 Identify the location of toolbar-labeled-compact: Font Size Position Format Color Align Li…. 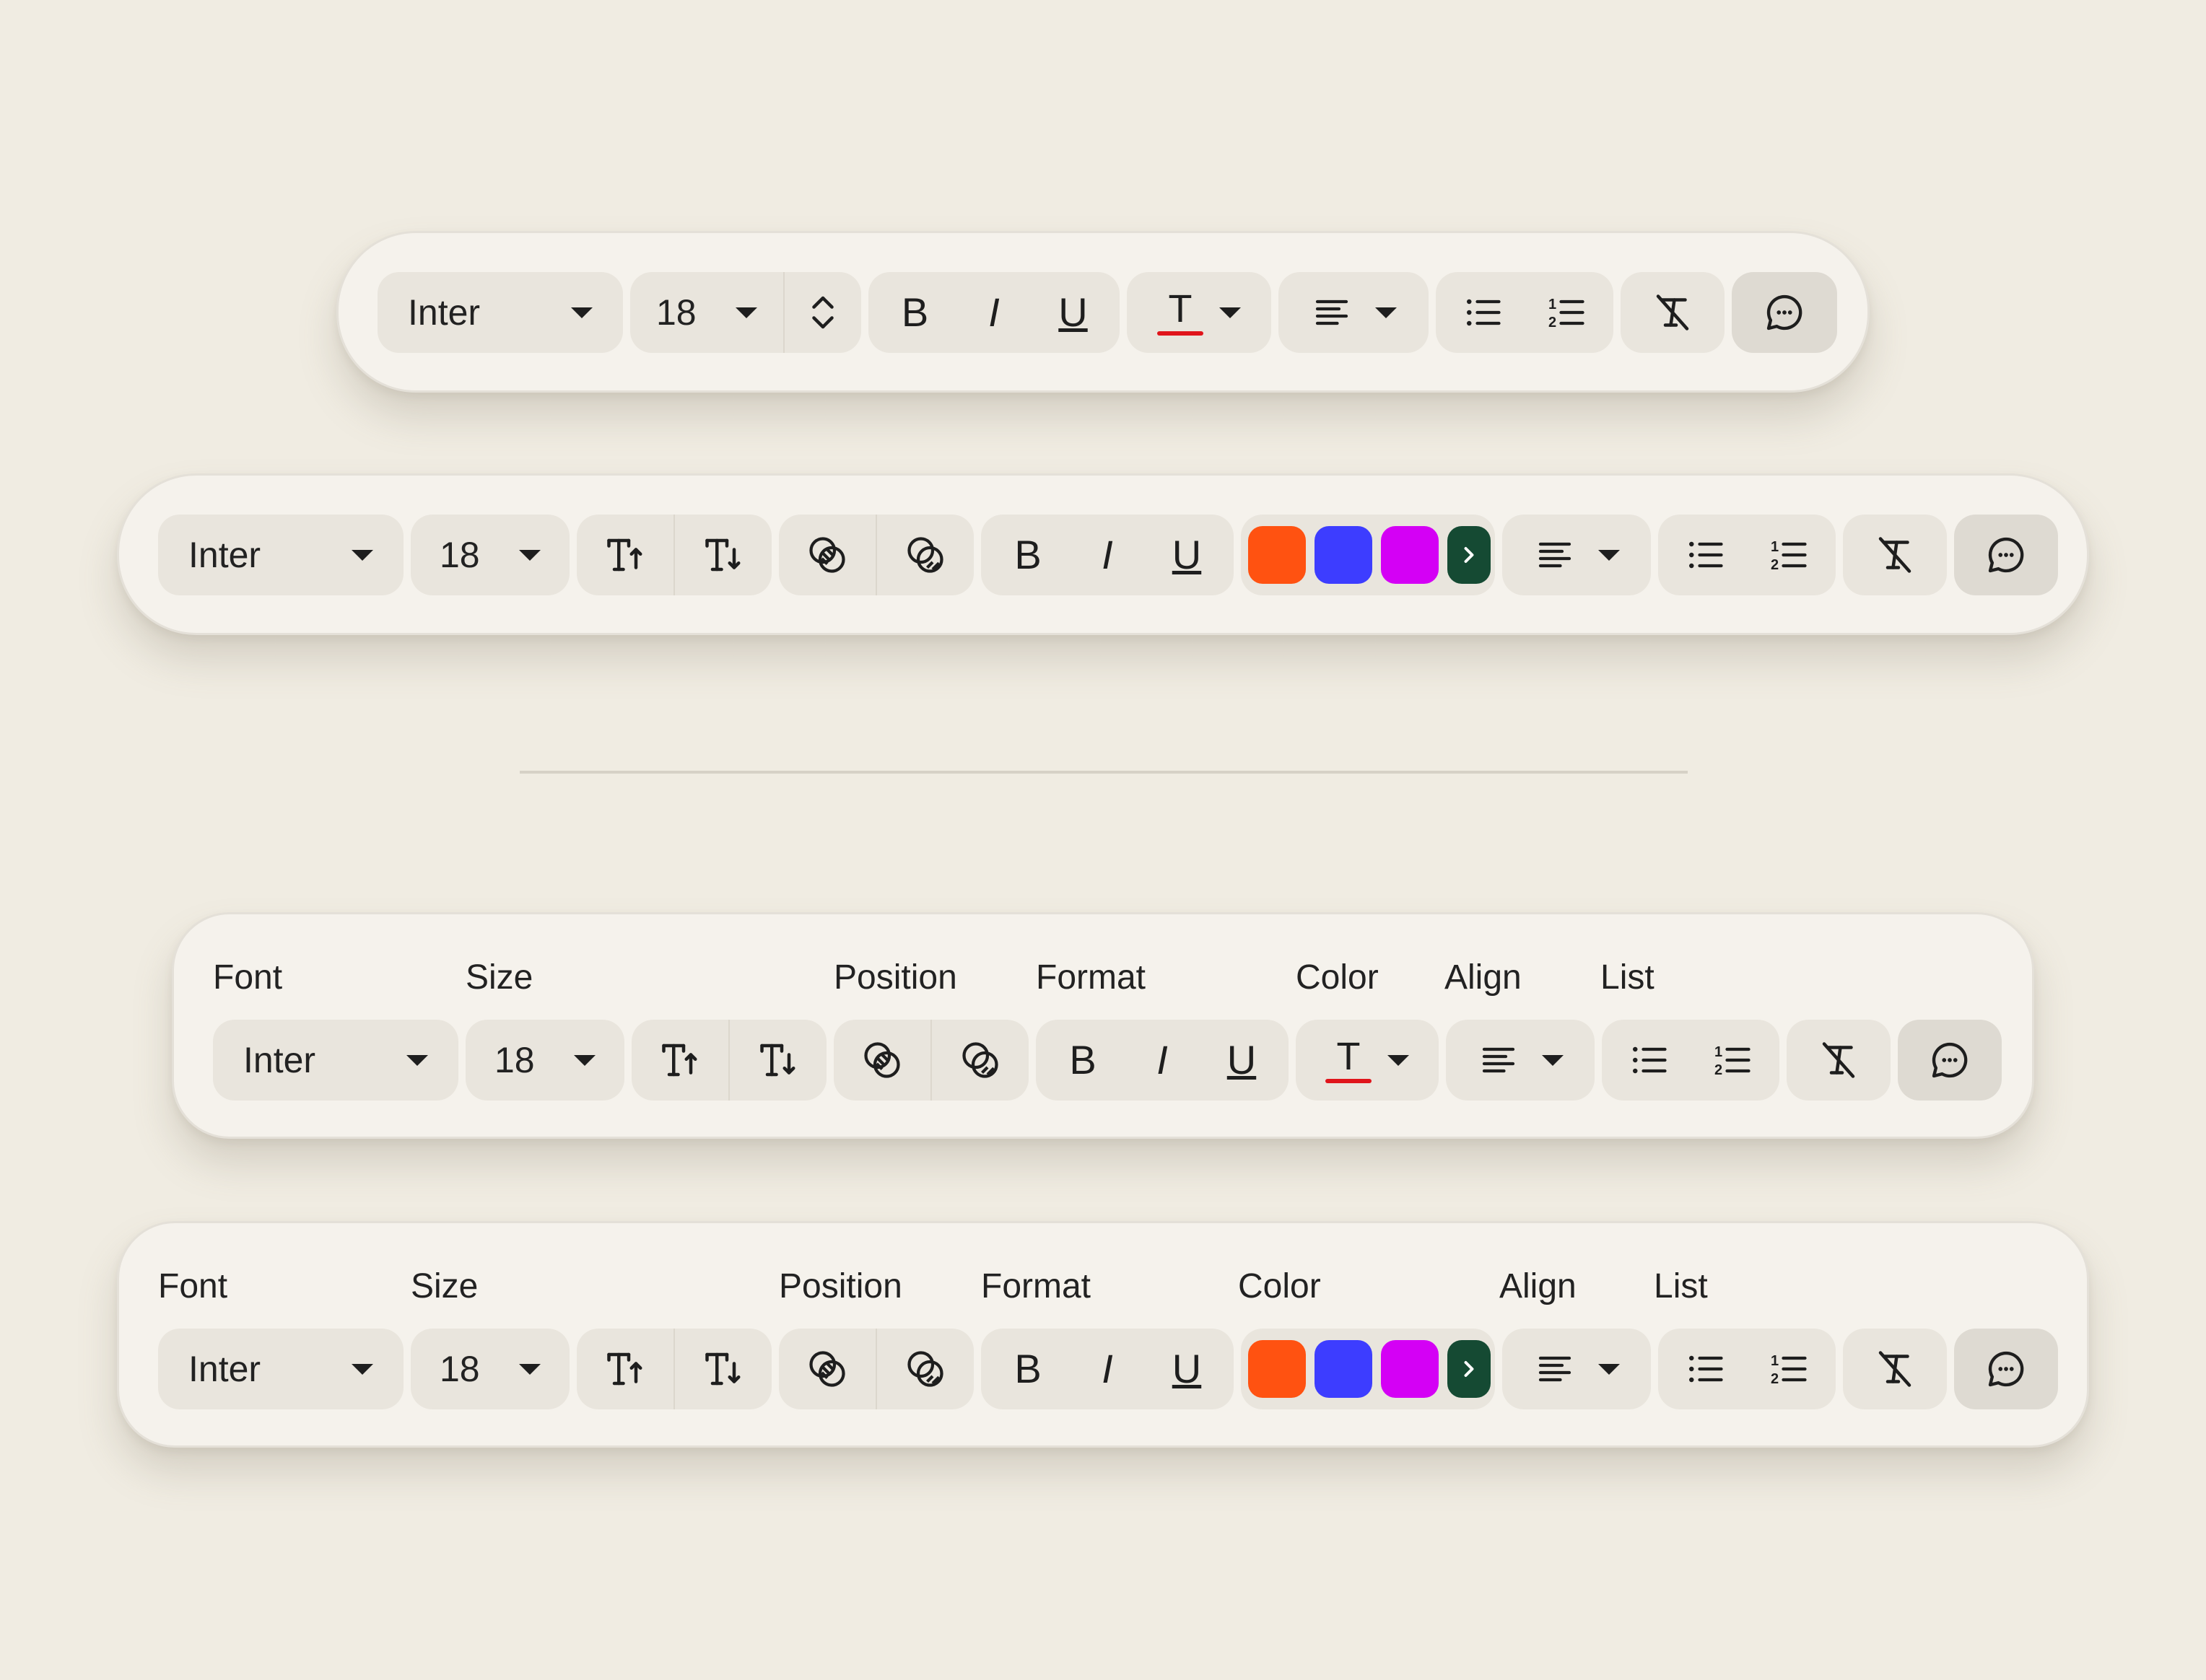
(1103, 1025).